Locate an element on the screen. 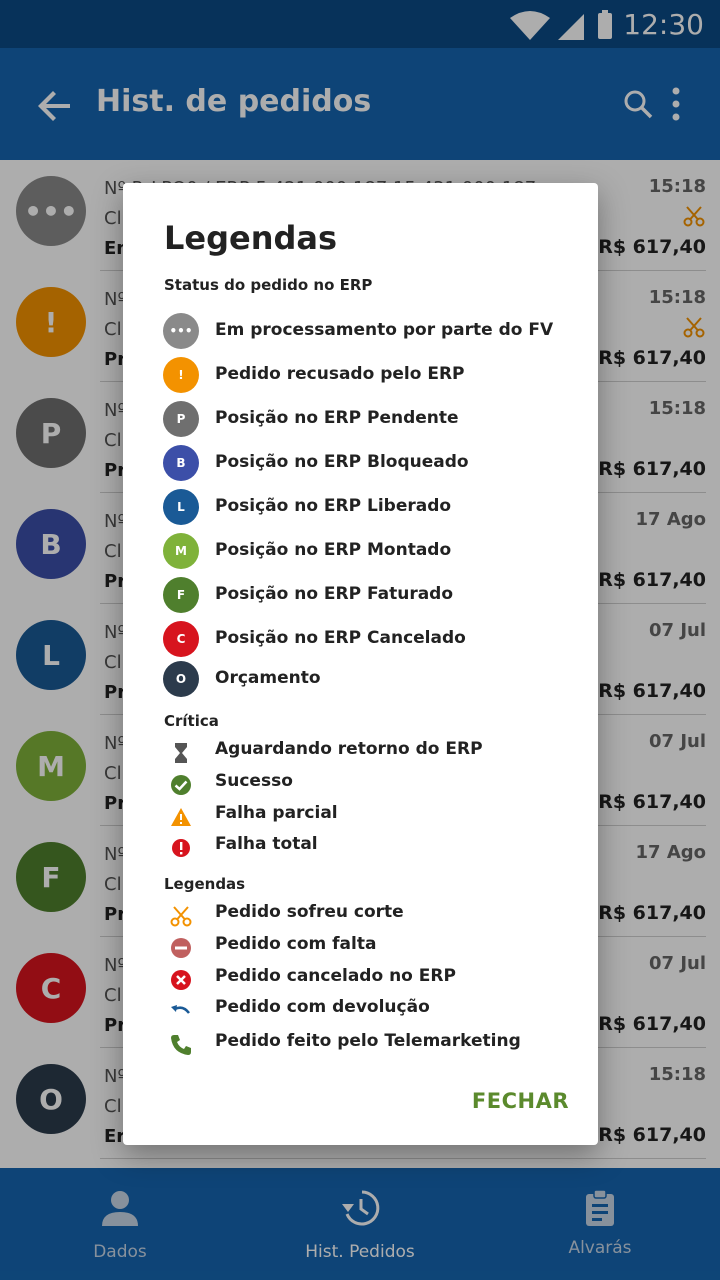 The image size is (720, 1280). scissors-icon is located at coordinates (181, 916).